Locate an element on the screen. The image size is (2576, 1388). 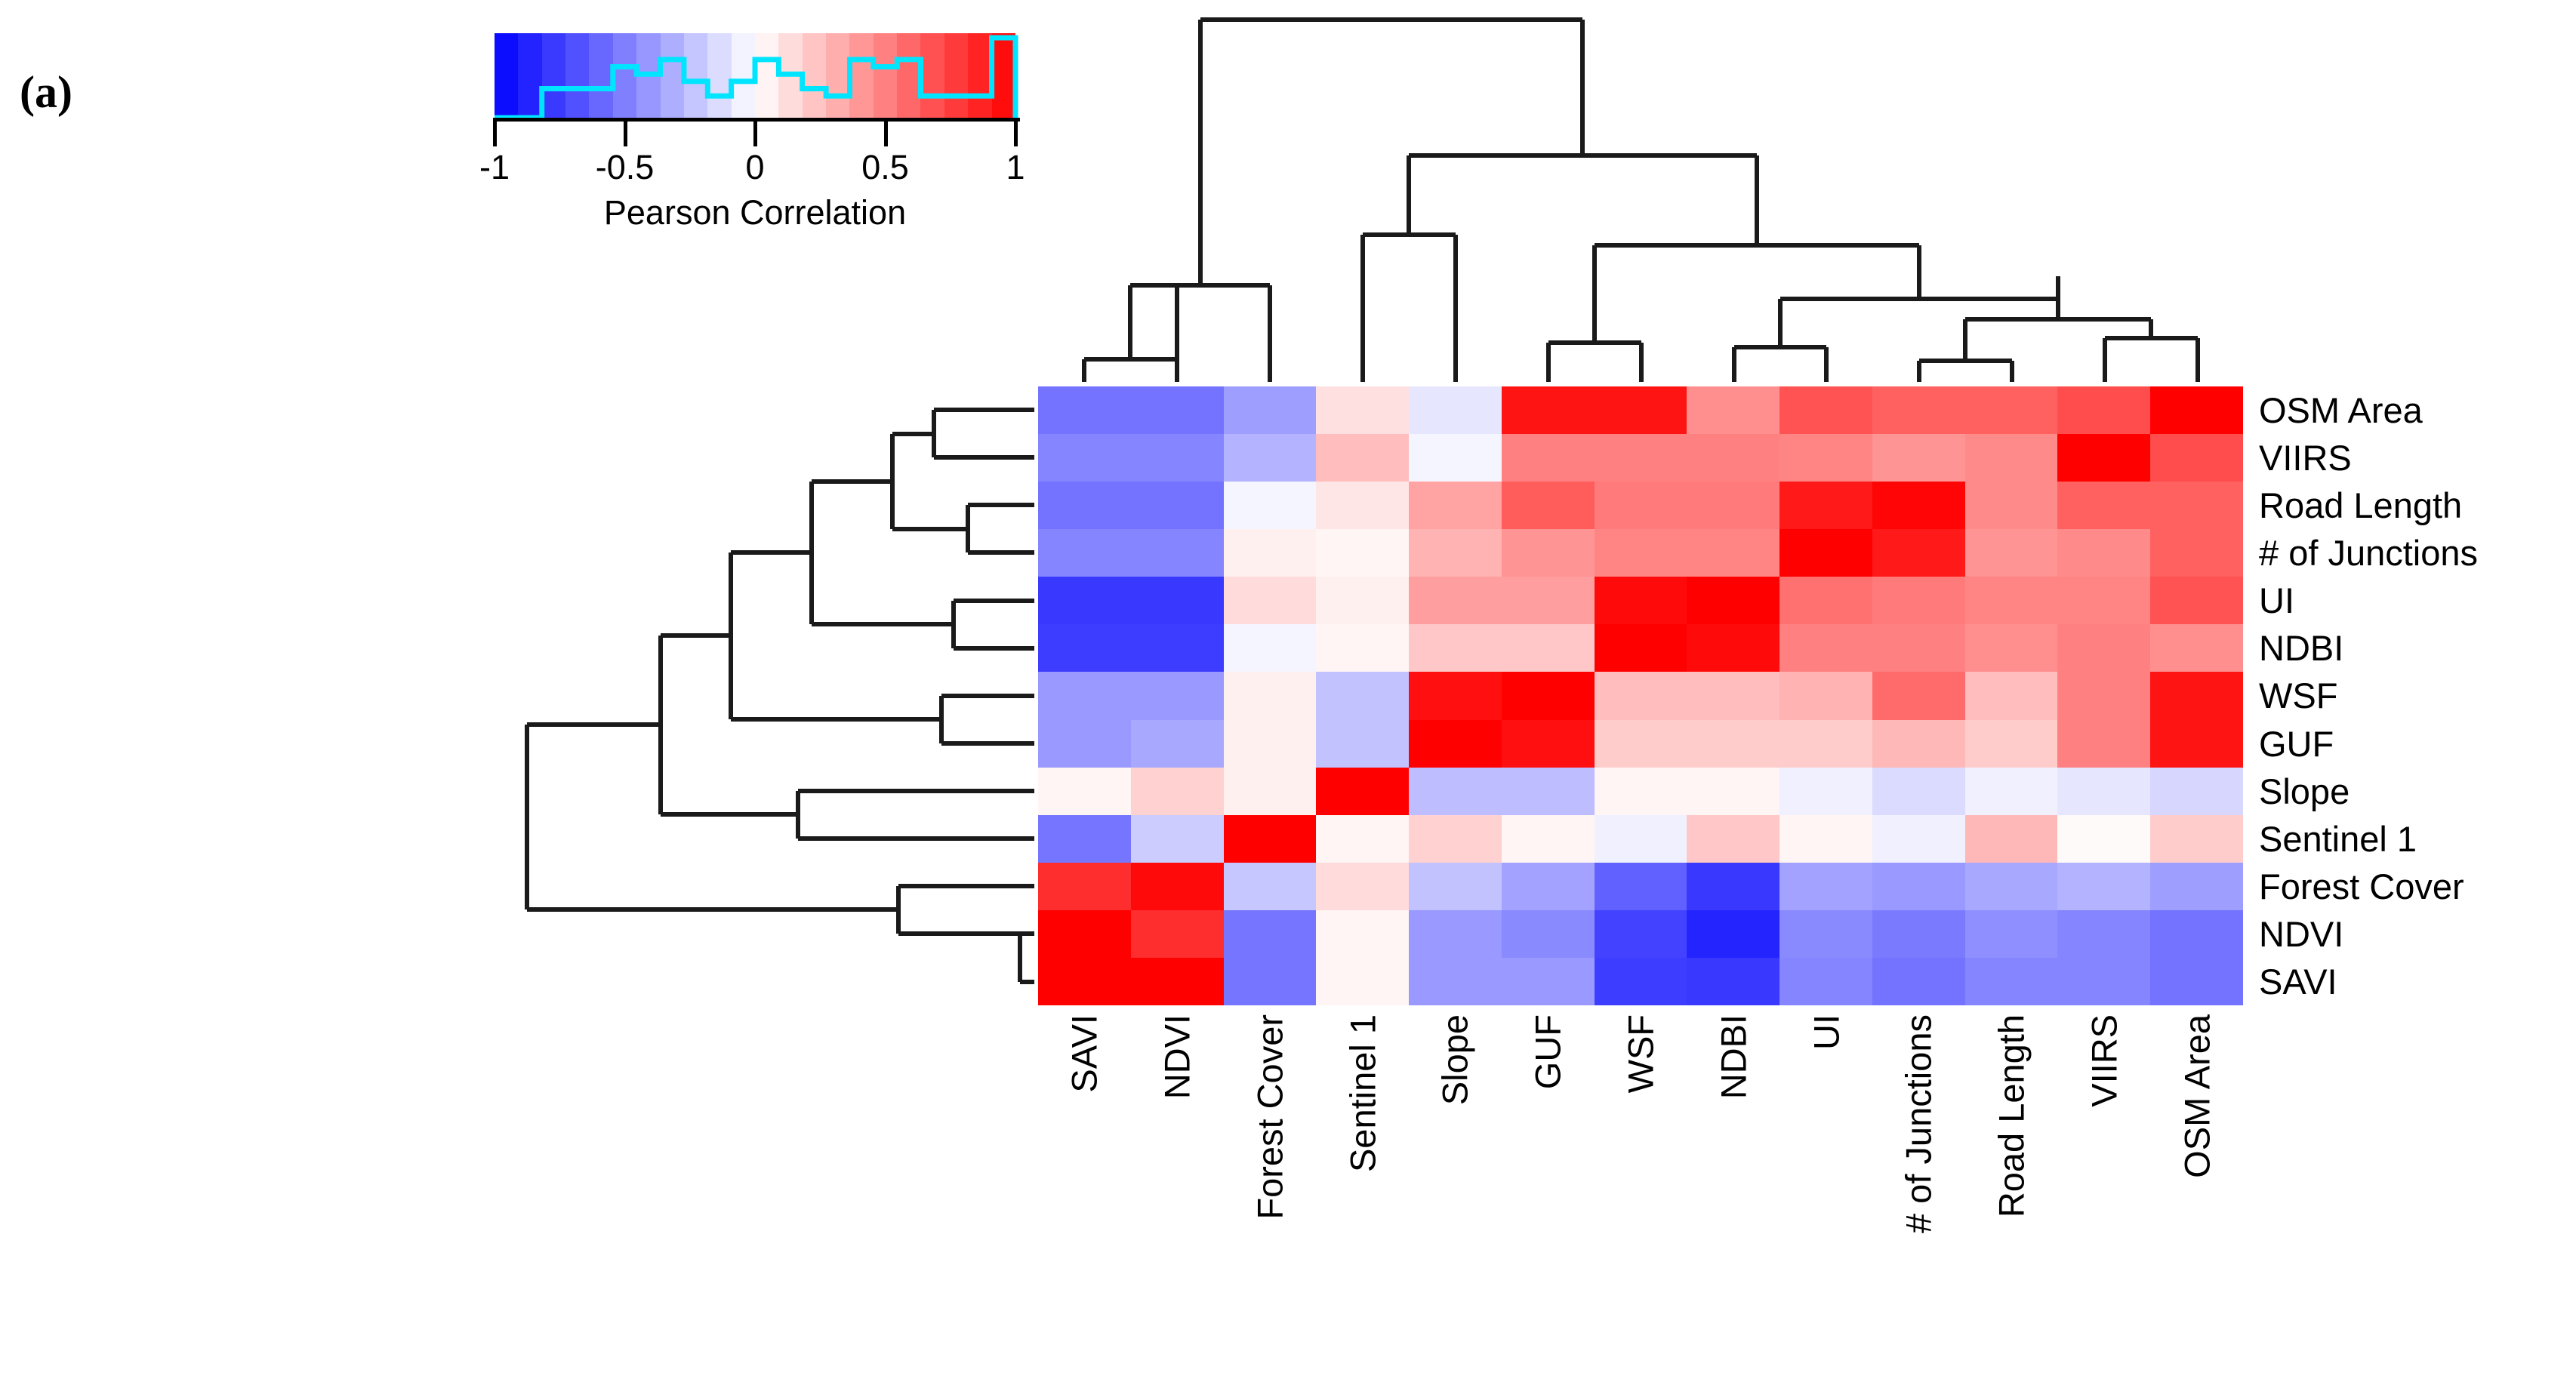
heatmap-row-label: Slope is located at coordinates (2304, 791).